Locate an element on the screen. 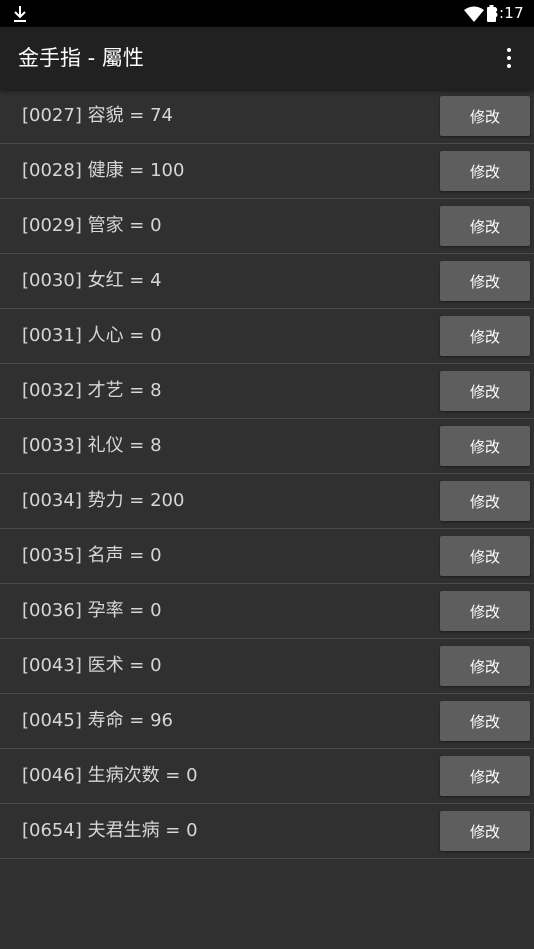 Image resolution: width=534 pixels, height=949 pixels. attribute-label: [0046] 生病次数 = 0 is located at coordinates (110, 775).